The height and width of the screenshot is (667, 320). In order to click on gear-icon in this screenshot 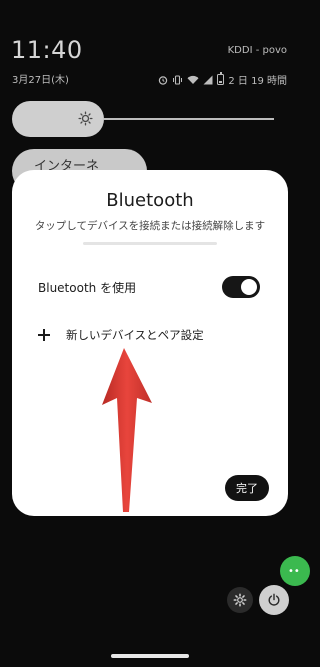, I will do `click(240, 600)`.